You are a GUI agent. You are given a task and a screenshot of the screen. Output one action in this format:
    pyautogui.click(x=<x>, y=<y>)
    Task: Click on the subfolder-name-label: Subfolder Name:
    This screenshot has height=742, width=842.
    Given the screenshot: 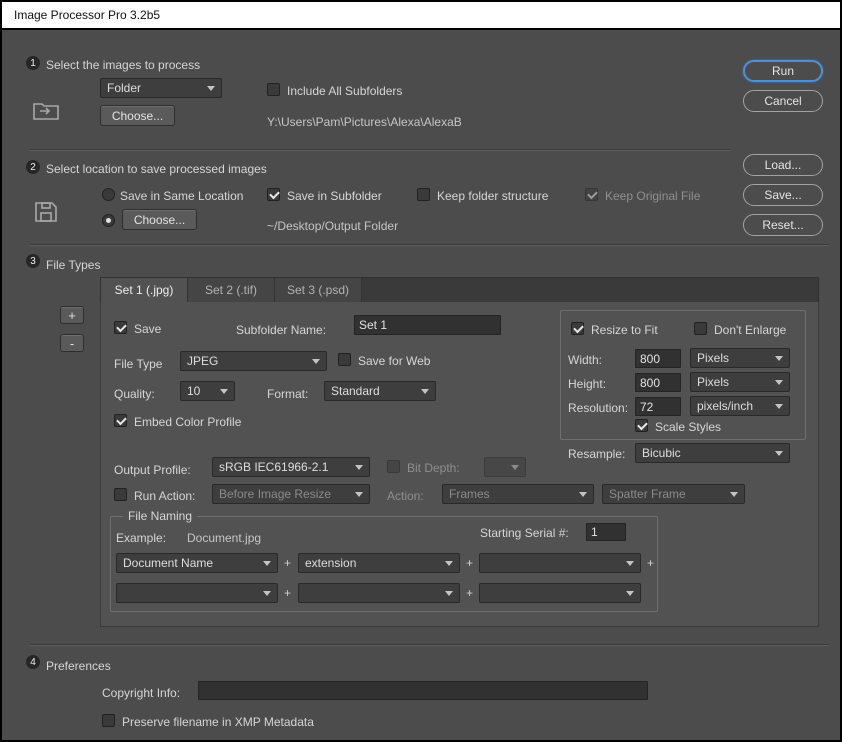 What is the action you would take?
    pyautogui.click(x=281, y=330)
    